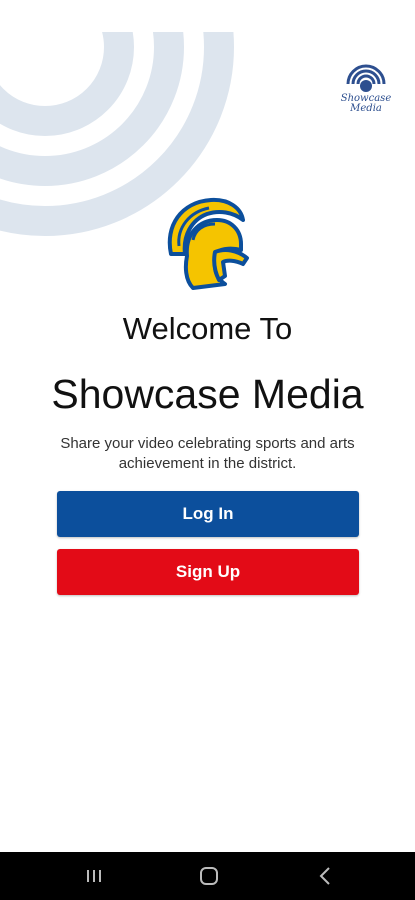 The width and height of the screenshot is (415, 900). What do you see at coordinates (208, 514) in the screenshot?
I see `log-in-button: Log In` at bounding box center [208, 514].